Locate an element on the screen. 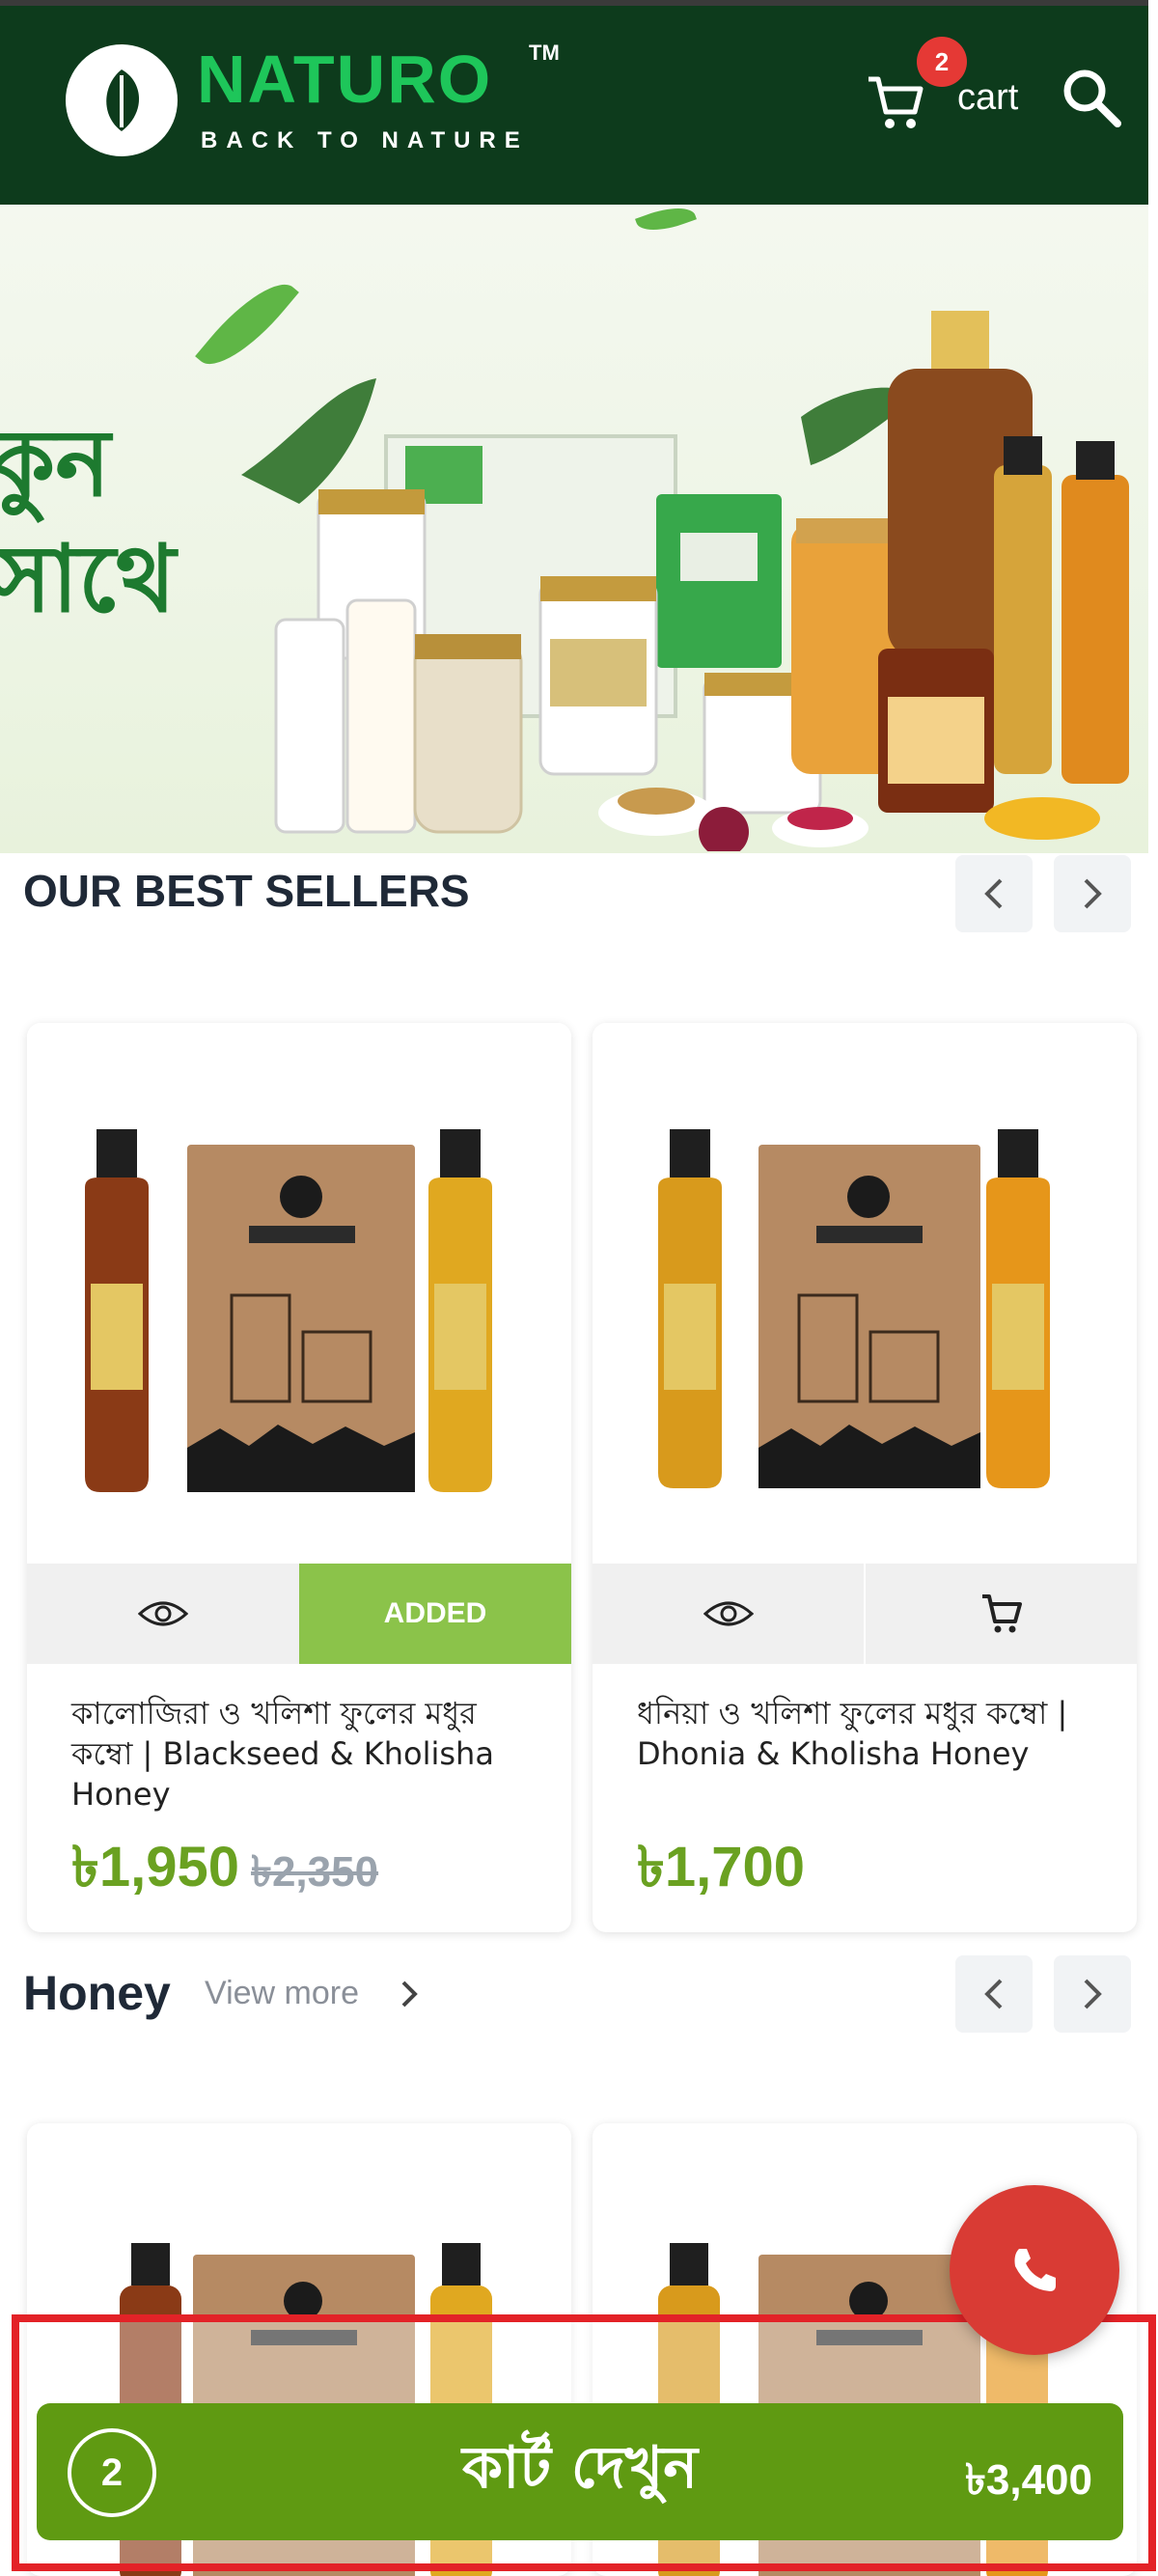 The height and width of the screenshot is (2576, 1158). cart-label: cart is located at coordinates (988, 97).